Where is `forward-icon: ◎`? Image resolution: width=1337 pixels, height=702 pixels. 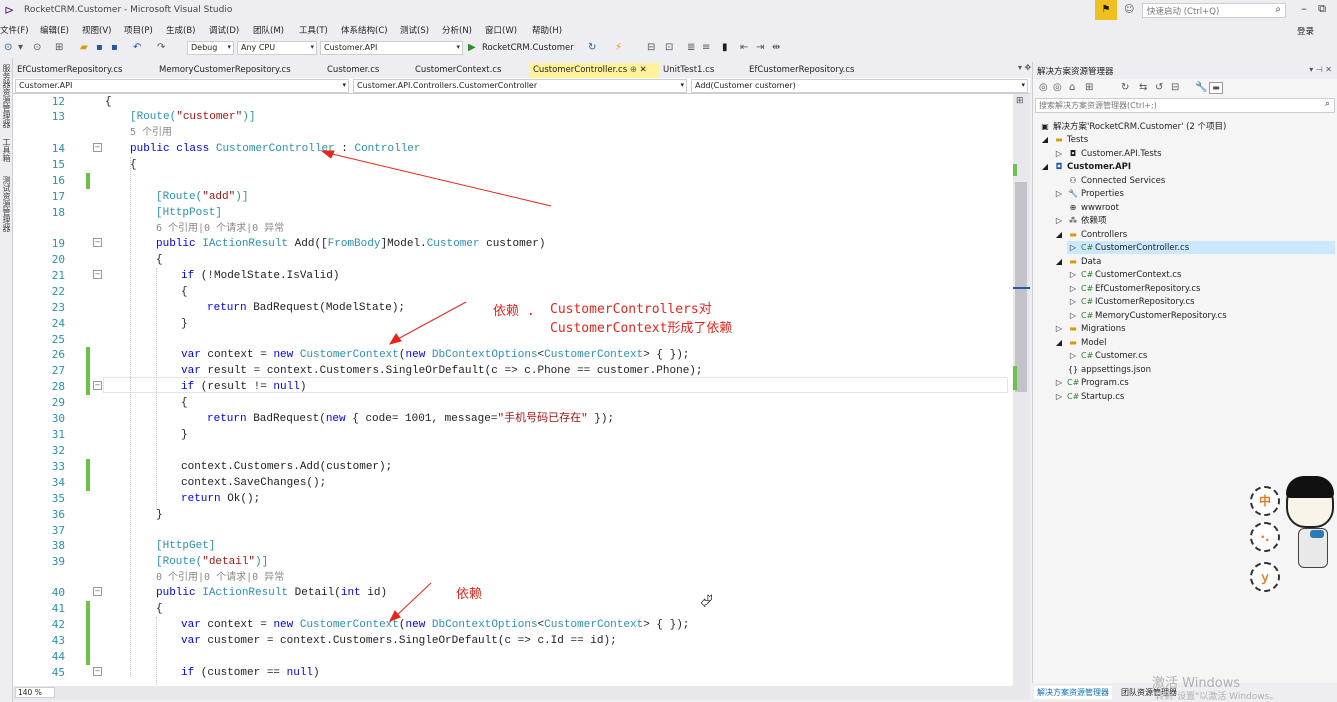
forward-icon: ◎ is located at coordinates (1057, 87).